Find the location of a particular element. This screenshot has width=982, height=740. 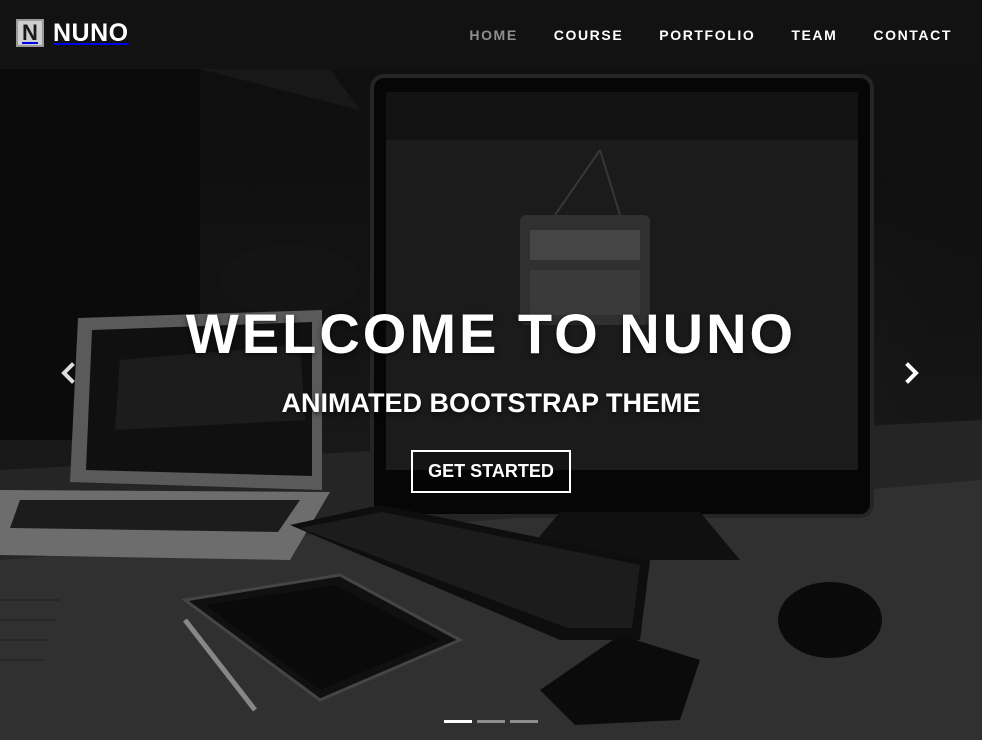

chevron-right-icon is located at coordinates (912, 373).